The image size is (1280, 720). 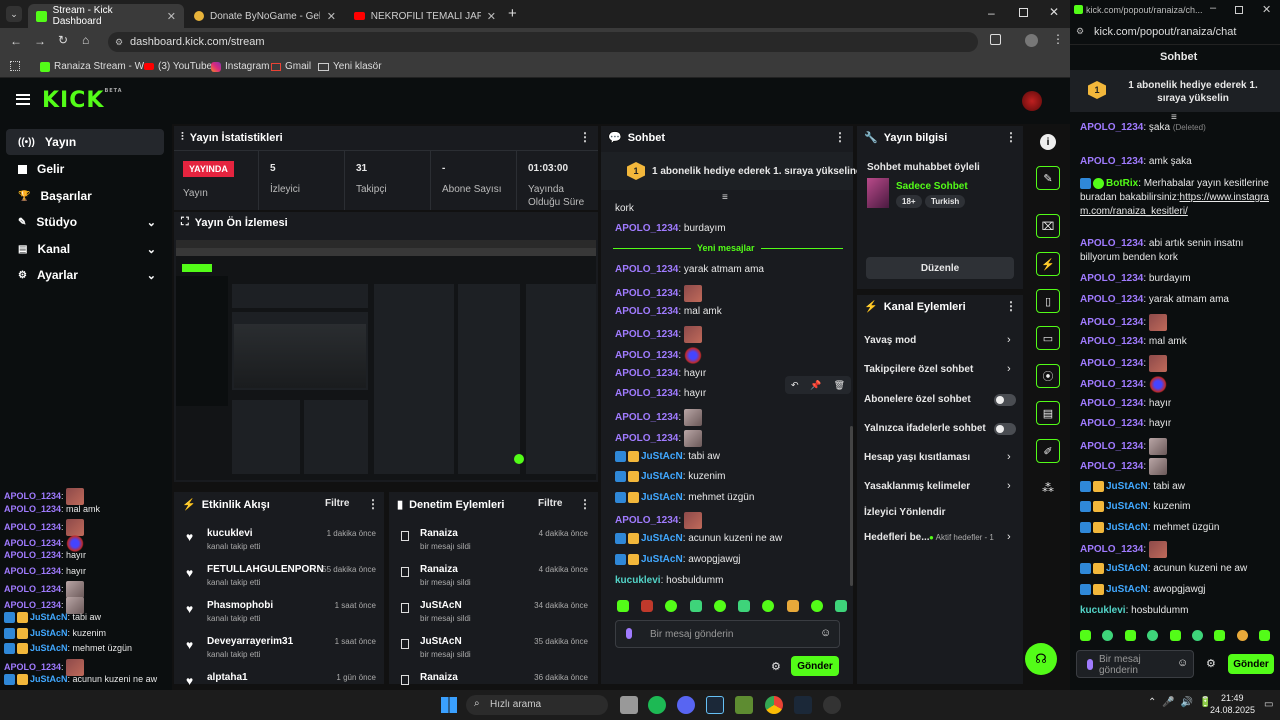 I want to click on document-icon: ▯, so click(x=1048, y=301).